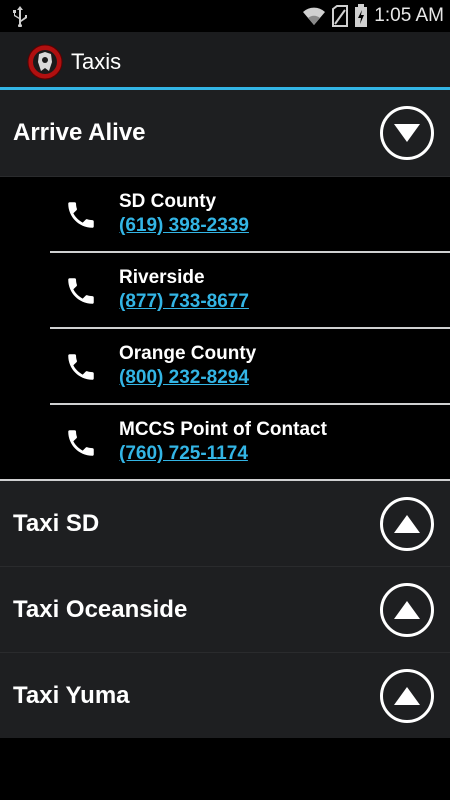  What do you see at coordinates (314, 16) in the screenshot?
I see `wifi-icon` at bounding box center [314, 16].